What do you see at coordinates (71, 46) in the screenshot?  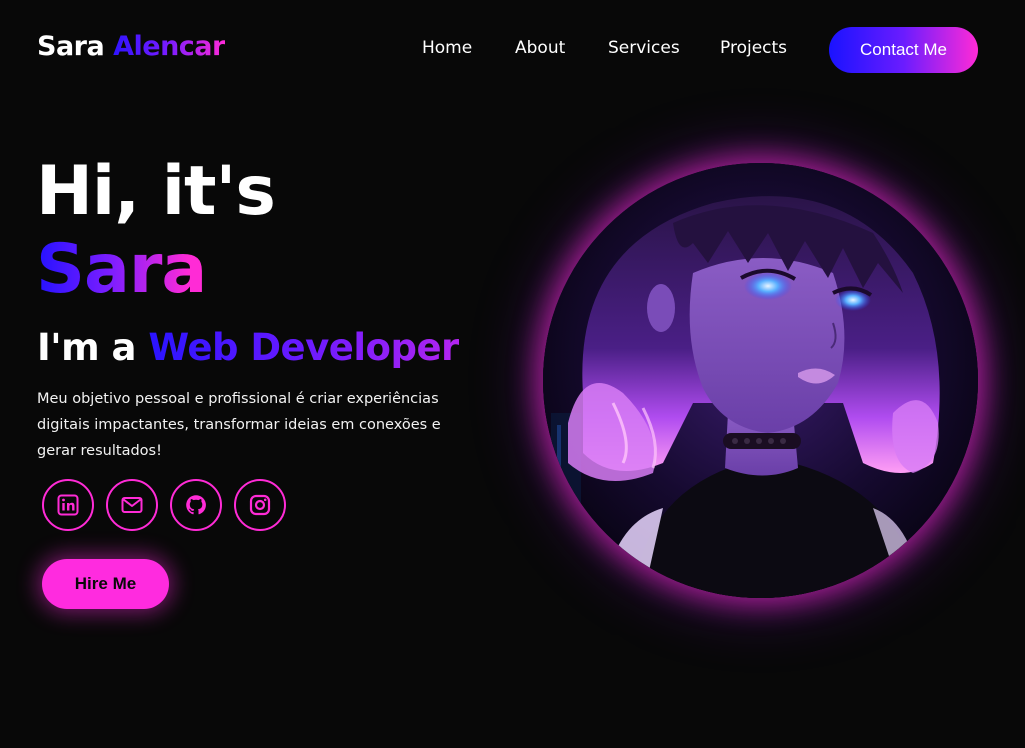 I see `logo-first-name: Sara` at bounding box center [71, 46].